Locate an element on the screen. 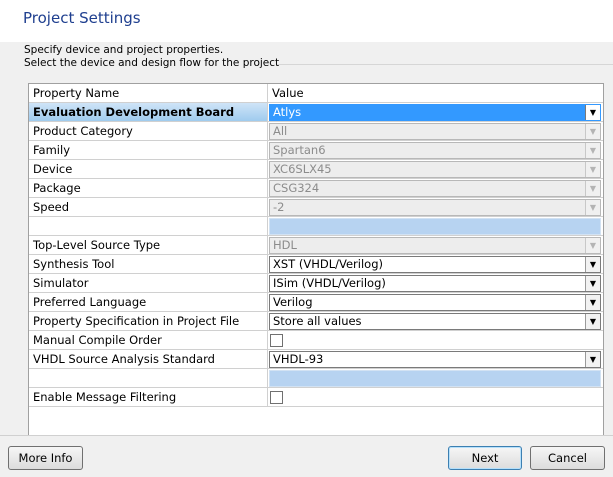 Image resolution: width=613 pixels, height=477 pixels. dropdown-value: Verilog is located at coordinates (293, 302).